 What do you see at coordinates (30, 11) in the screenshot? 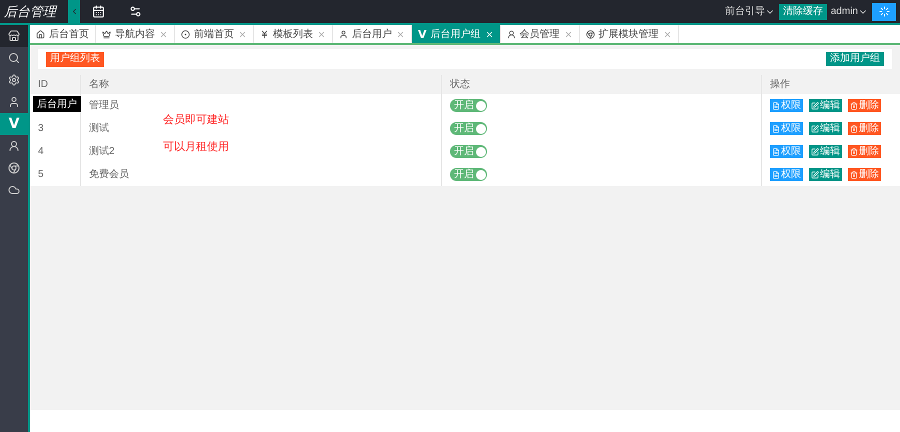
I see `logo: 后台管理` at bounding box center [30, 11].